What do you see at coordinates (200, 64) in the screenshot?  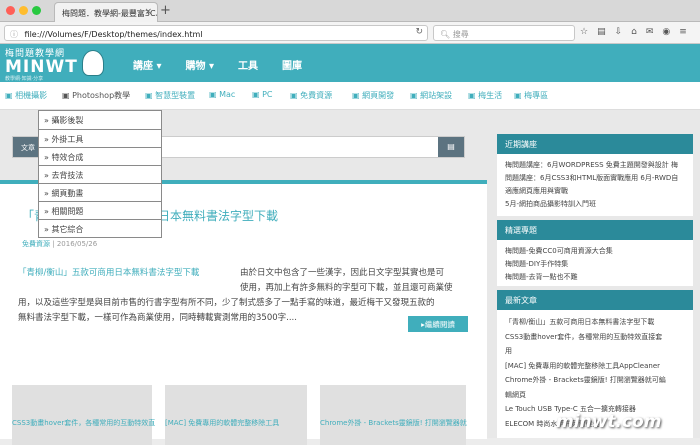 I see `main-nav-item-shopping: 購物 ▾` at bounding box center [200, 64].